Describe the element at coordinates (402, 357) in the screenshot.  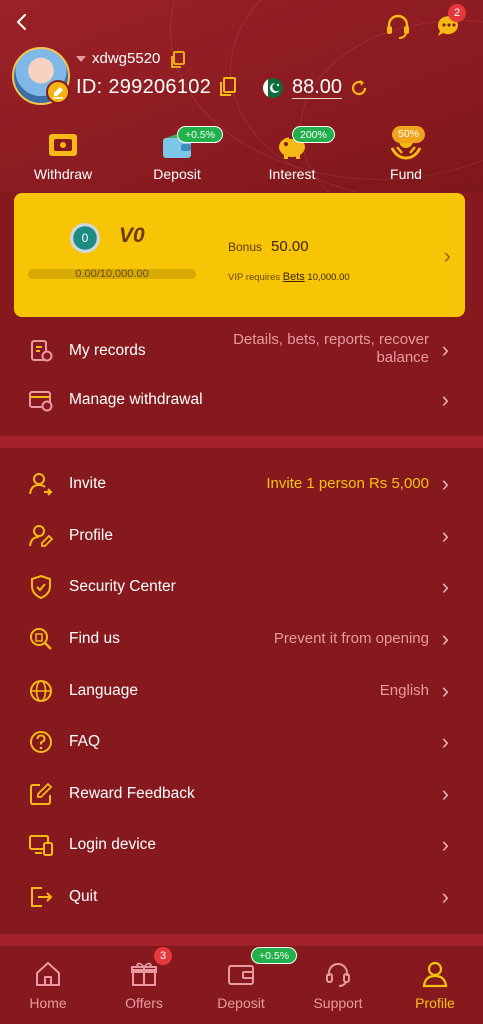
I see `my-records-description-line2: balance` at that location.